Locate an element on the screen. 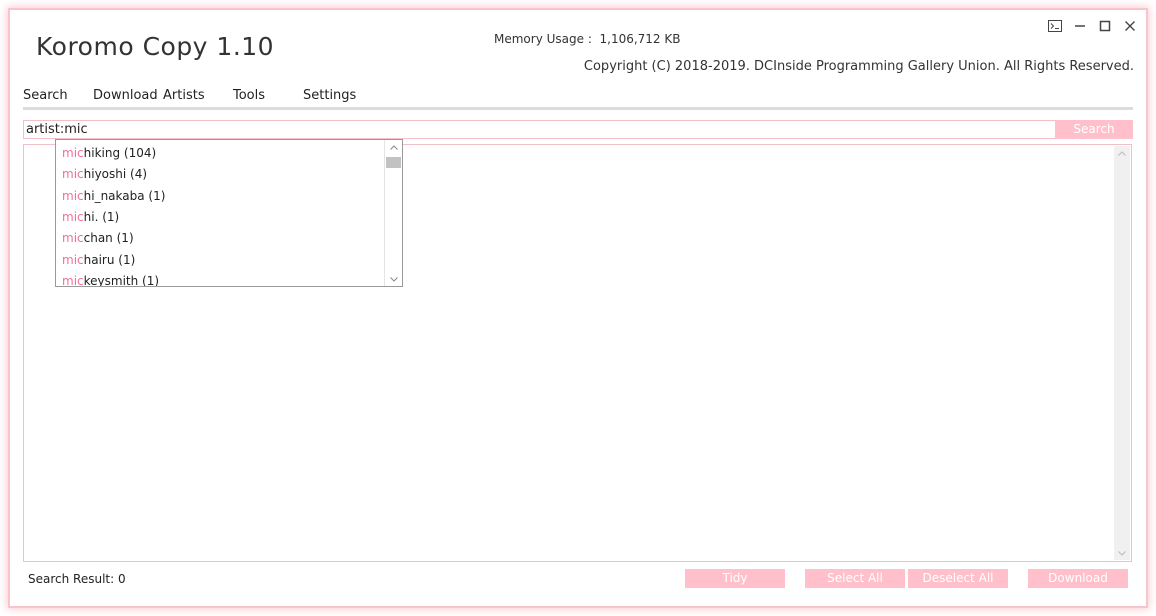 This screenshot has width=1156, height=616. results-scrollbar is located at coordinates (1122, 353).